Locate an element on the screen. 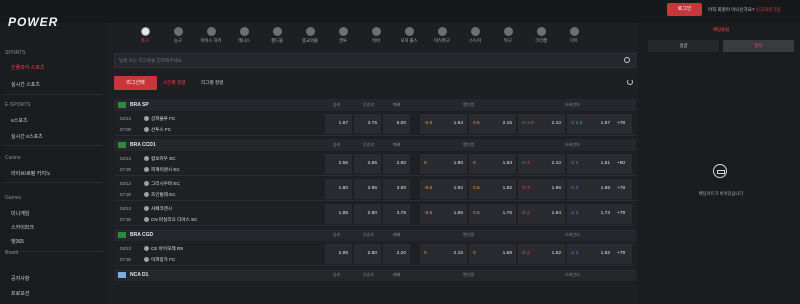 This screenshot has width=800, height=304. sport-tab: 테니스 is located at coordinates (244, 35).